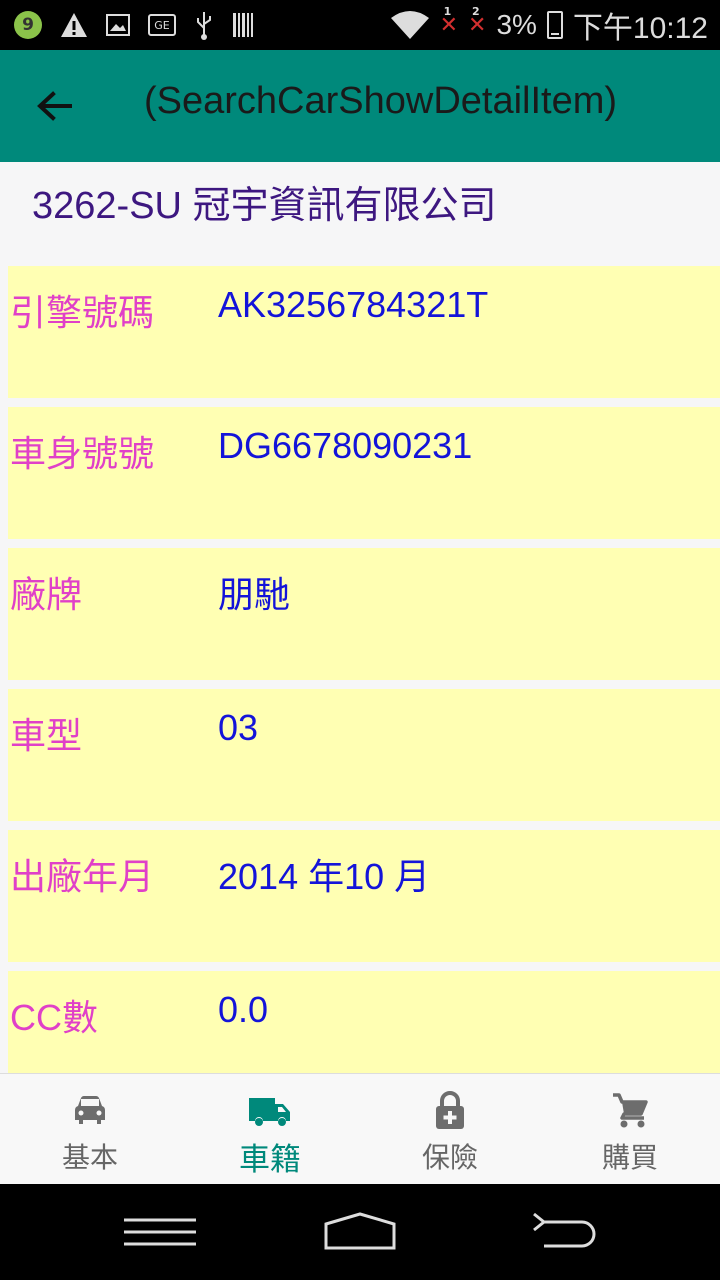  I want to click on menu-icon, so click(160, 1232).